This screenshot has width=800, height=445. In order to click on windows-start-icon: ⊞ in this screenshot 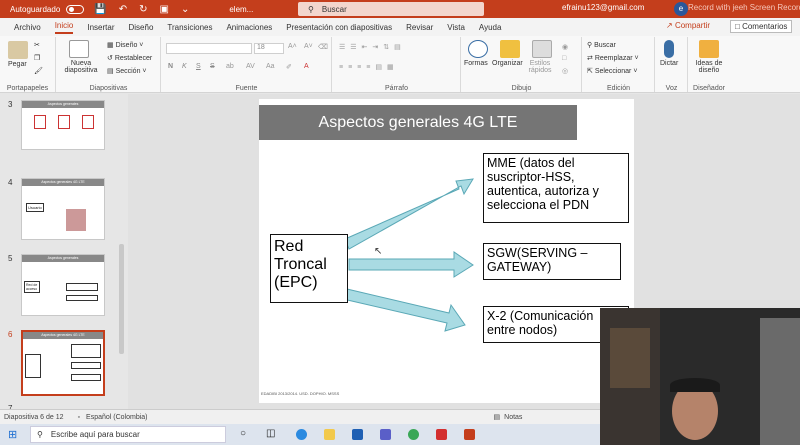, I will do `click(12, 434)`.